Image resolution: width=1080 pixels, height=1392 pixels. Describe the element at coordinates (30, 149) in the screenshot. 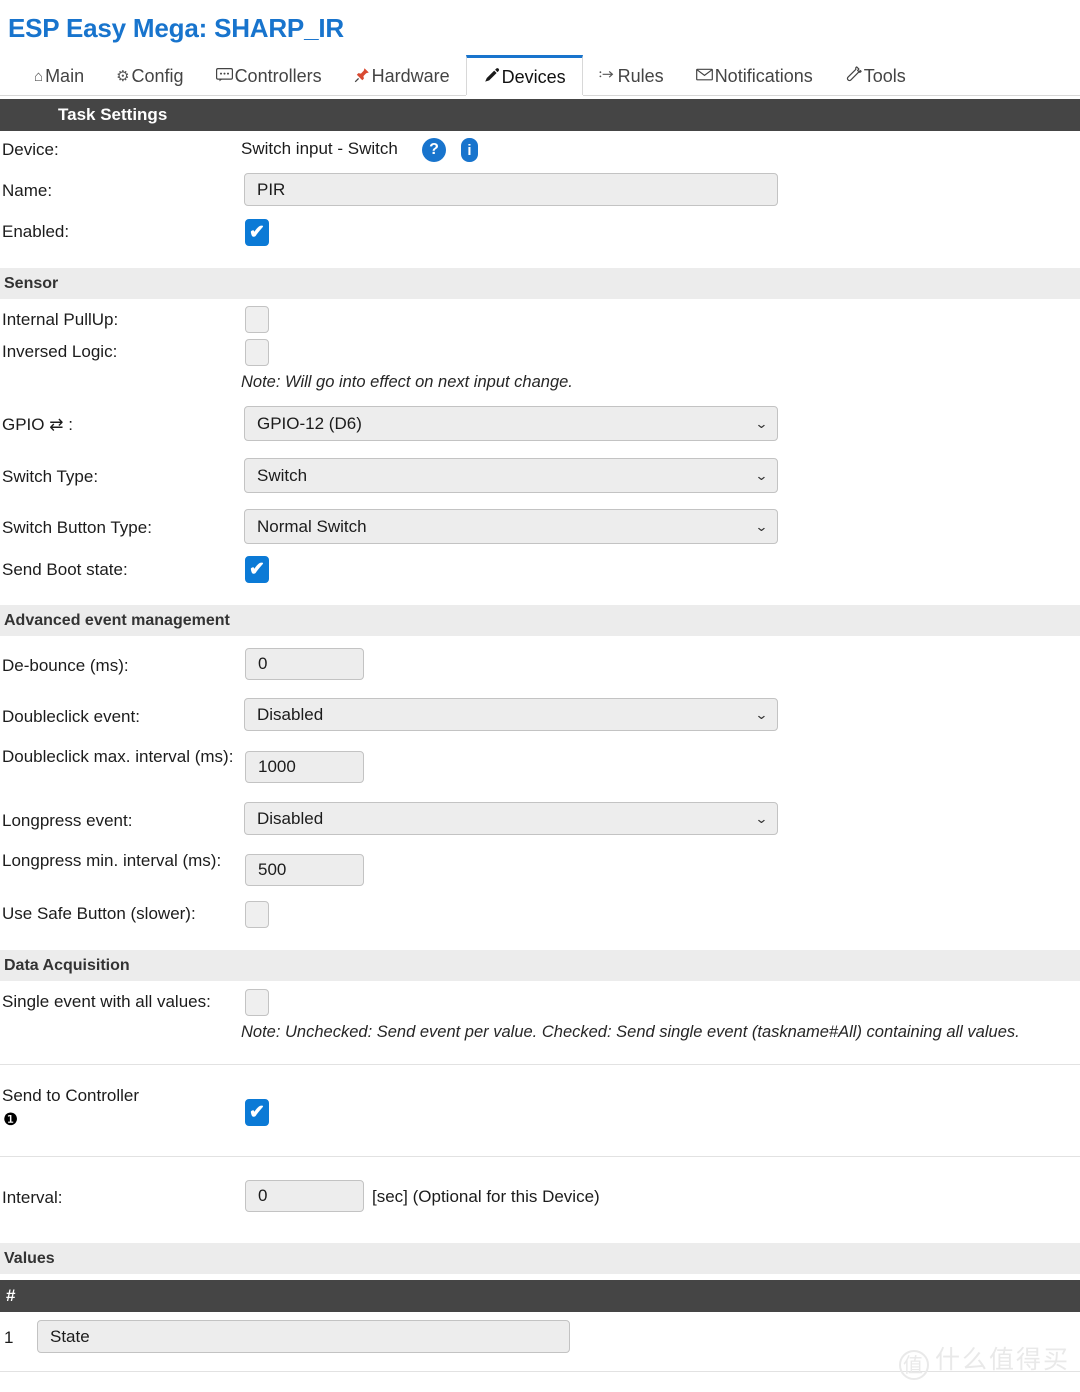

I see `device-label: Device:` at that location.